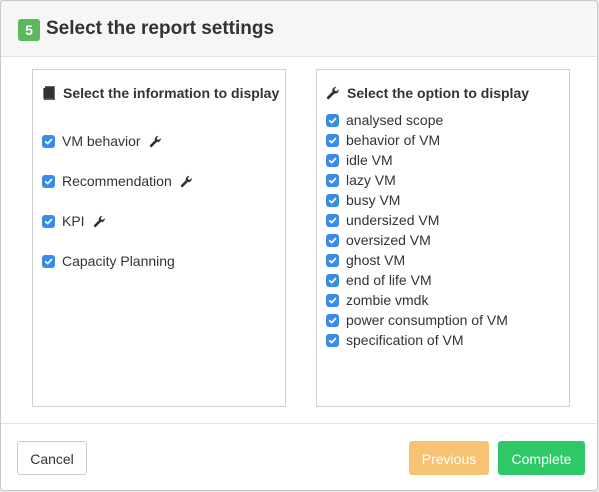 The height and width of the screenshot is (492, 599). What do you see at coordinates (449, 458) in the screenshot?
I see `previous-button: Previous` at bounding box center [449, 458].